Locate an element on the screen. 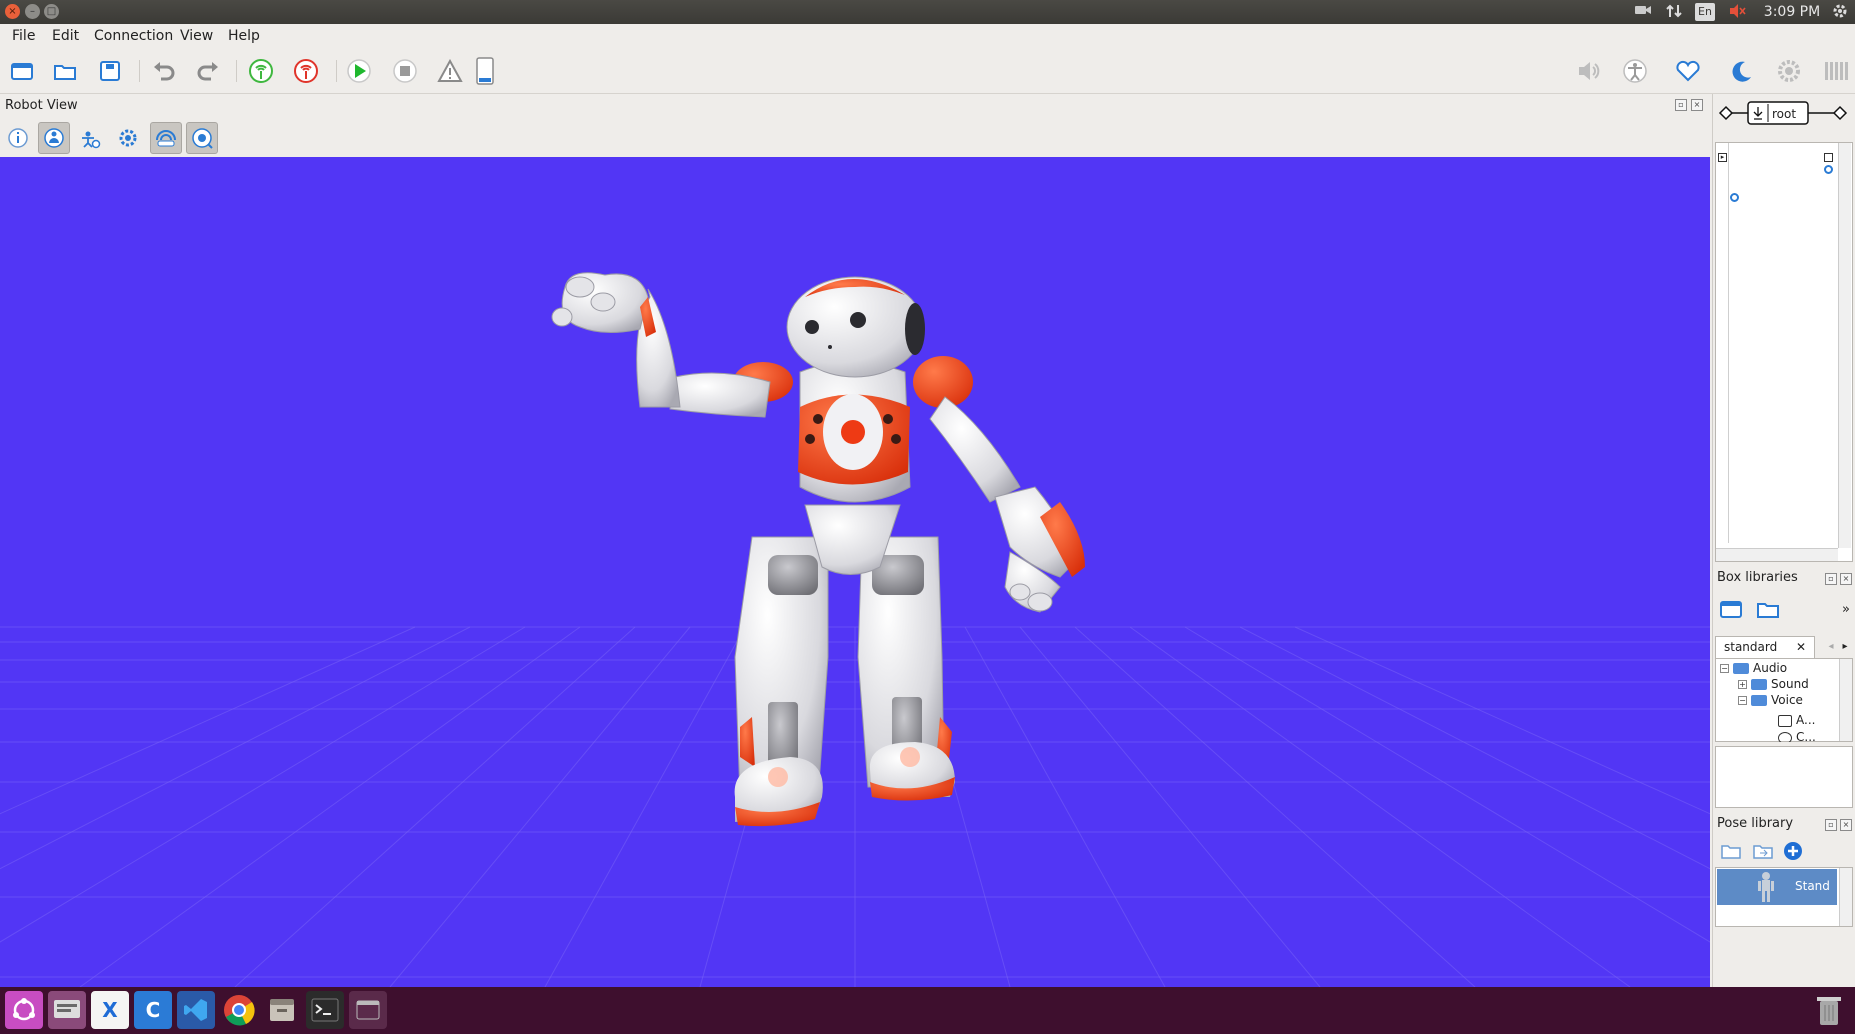 This screenshot has width=1855, height=1034. new-project-icon is located at coordinates (22, 71).